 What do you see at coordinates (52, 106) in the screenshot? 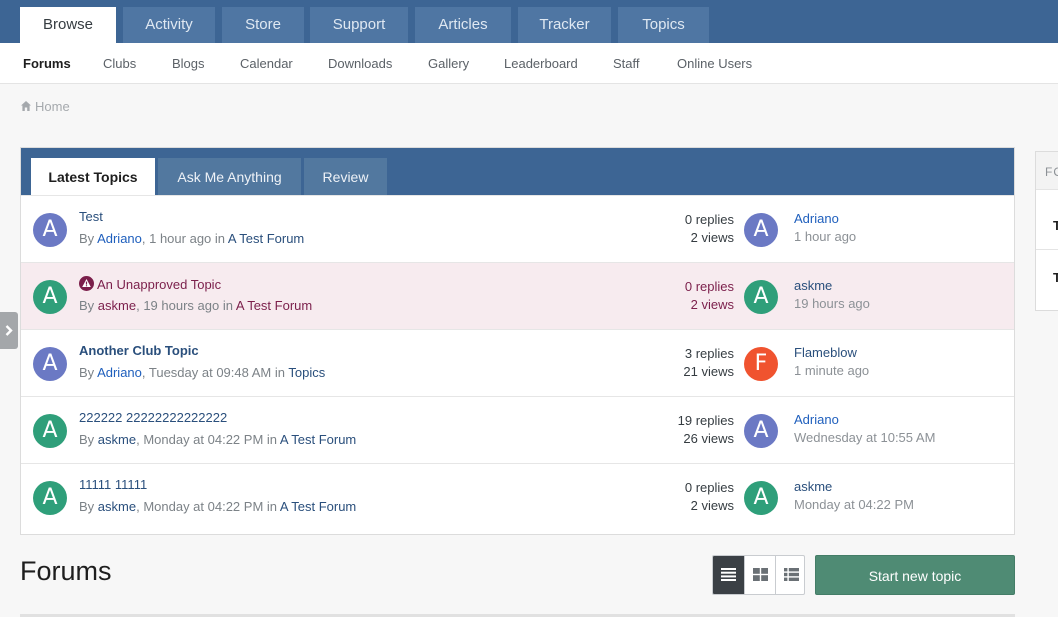
I see `breadcrumb-home: Home` at bounding box center [52, 106].